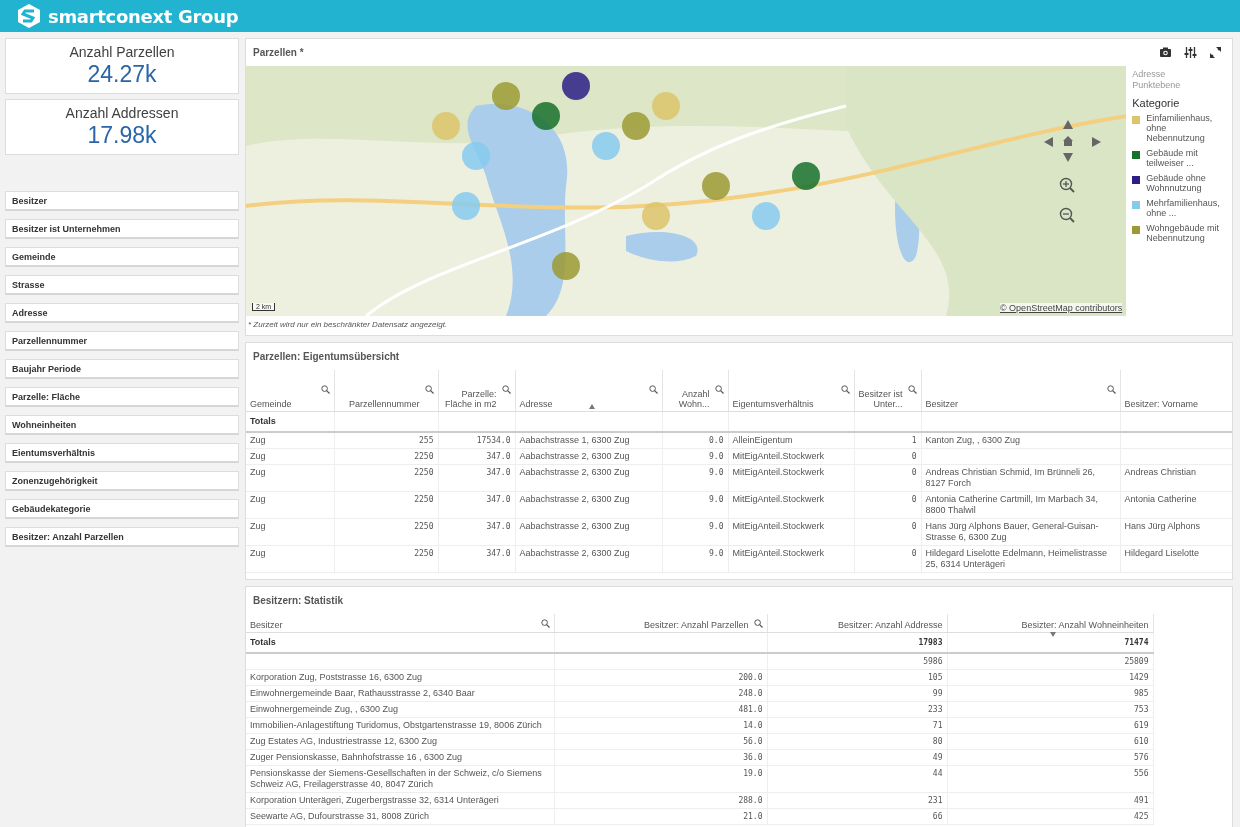  I want to click on table-cell: Korporation Unterägeri, Zugerbergstrasse 32, 6314 Unterägeri, so click(400, 800).